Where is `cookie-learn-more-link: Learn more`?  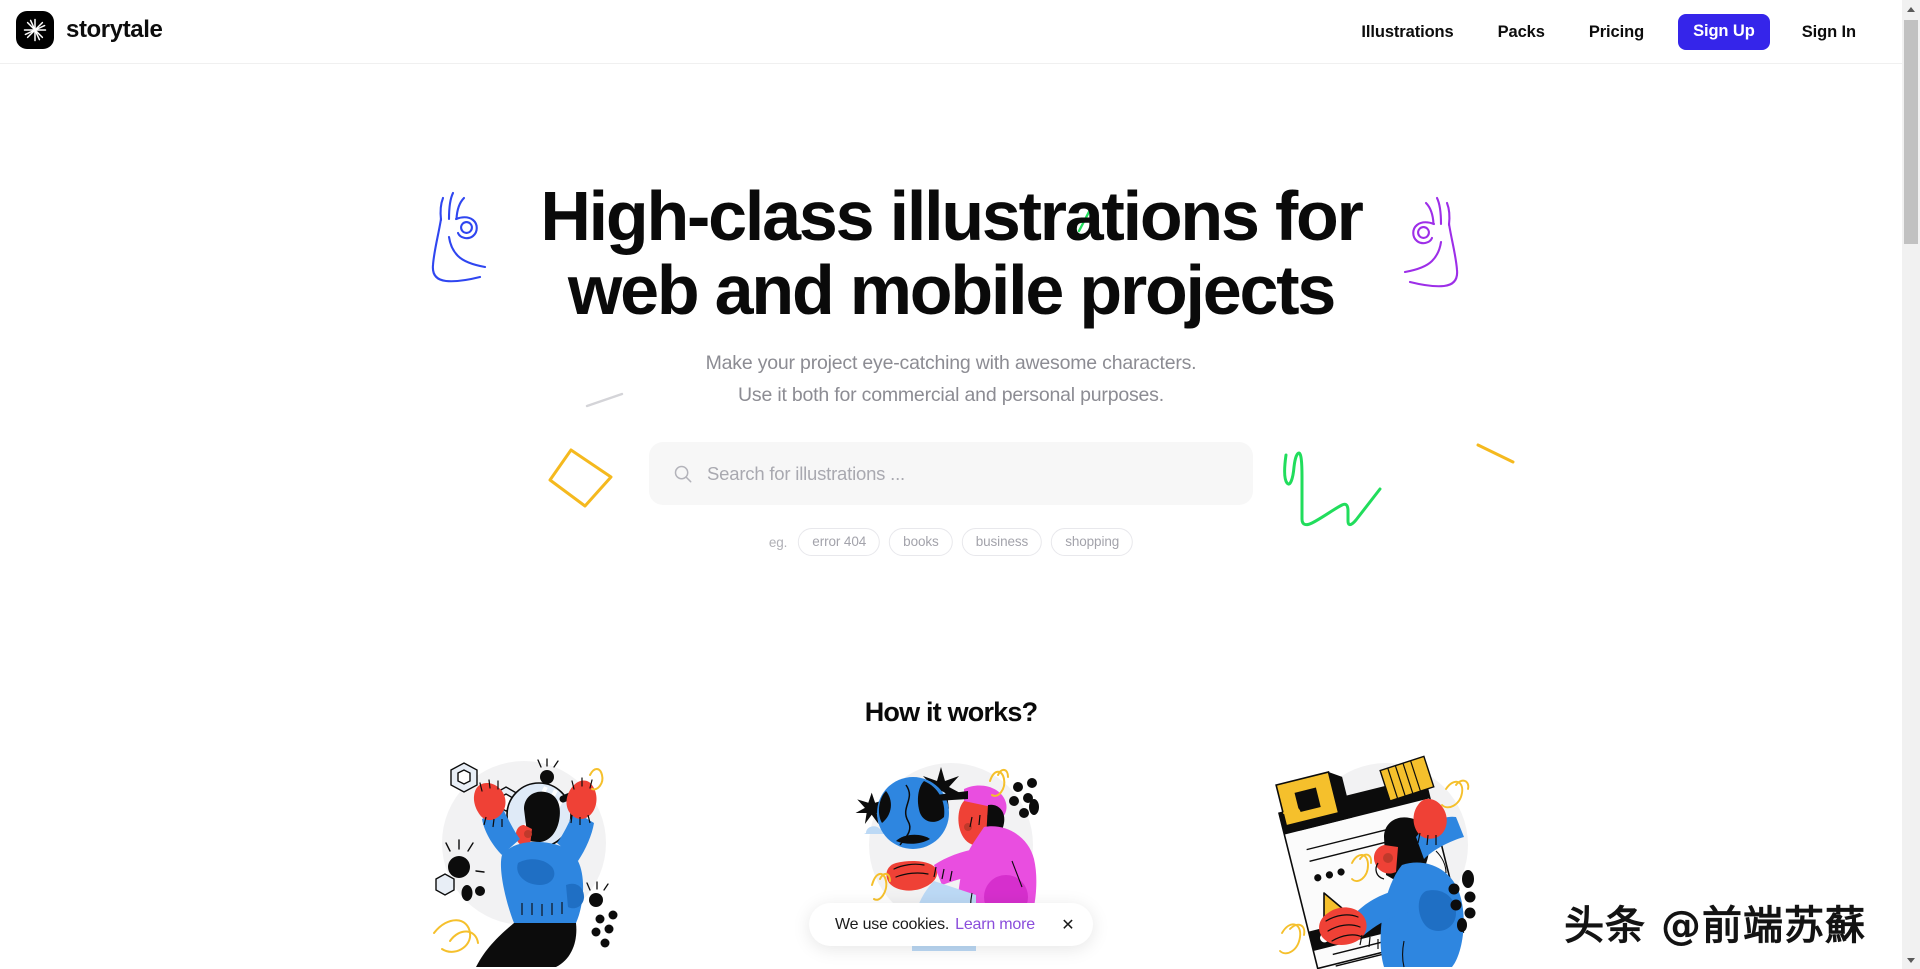 cookie-learn-more-link: Learn more is located at coordinates (995, 925).